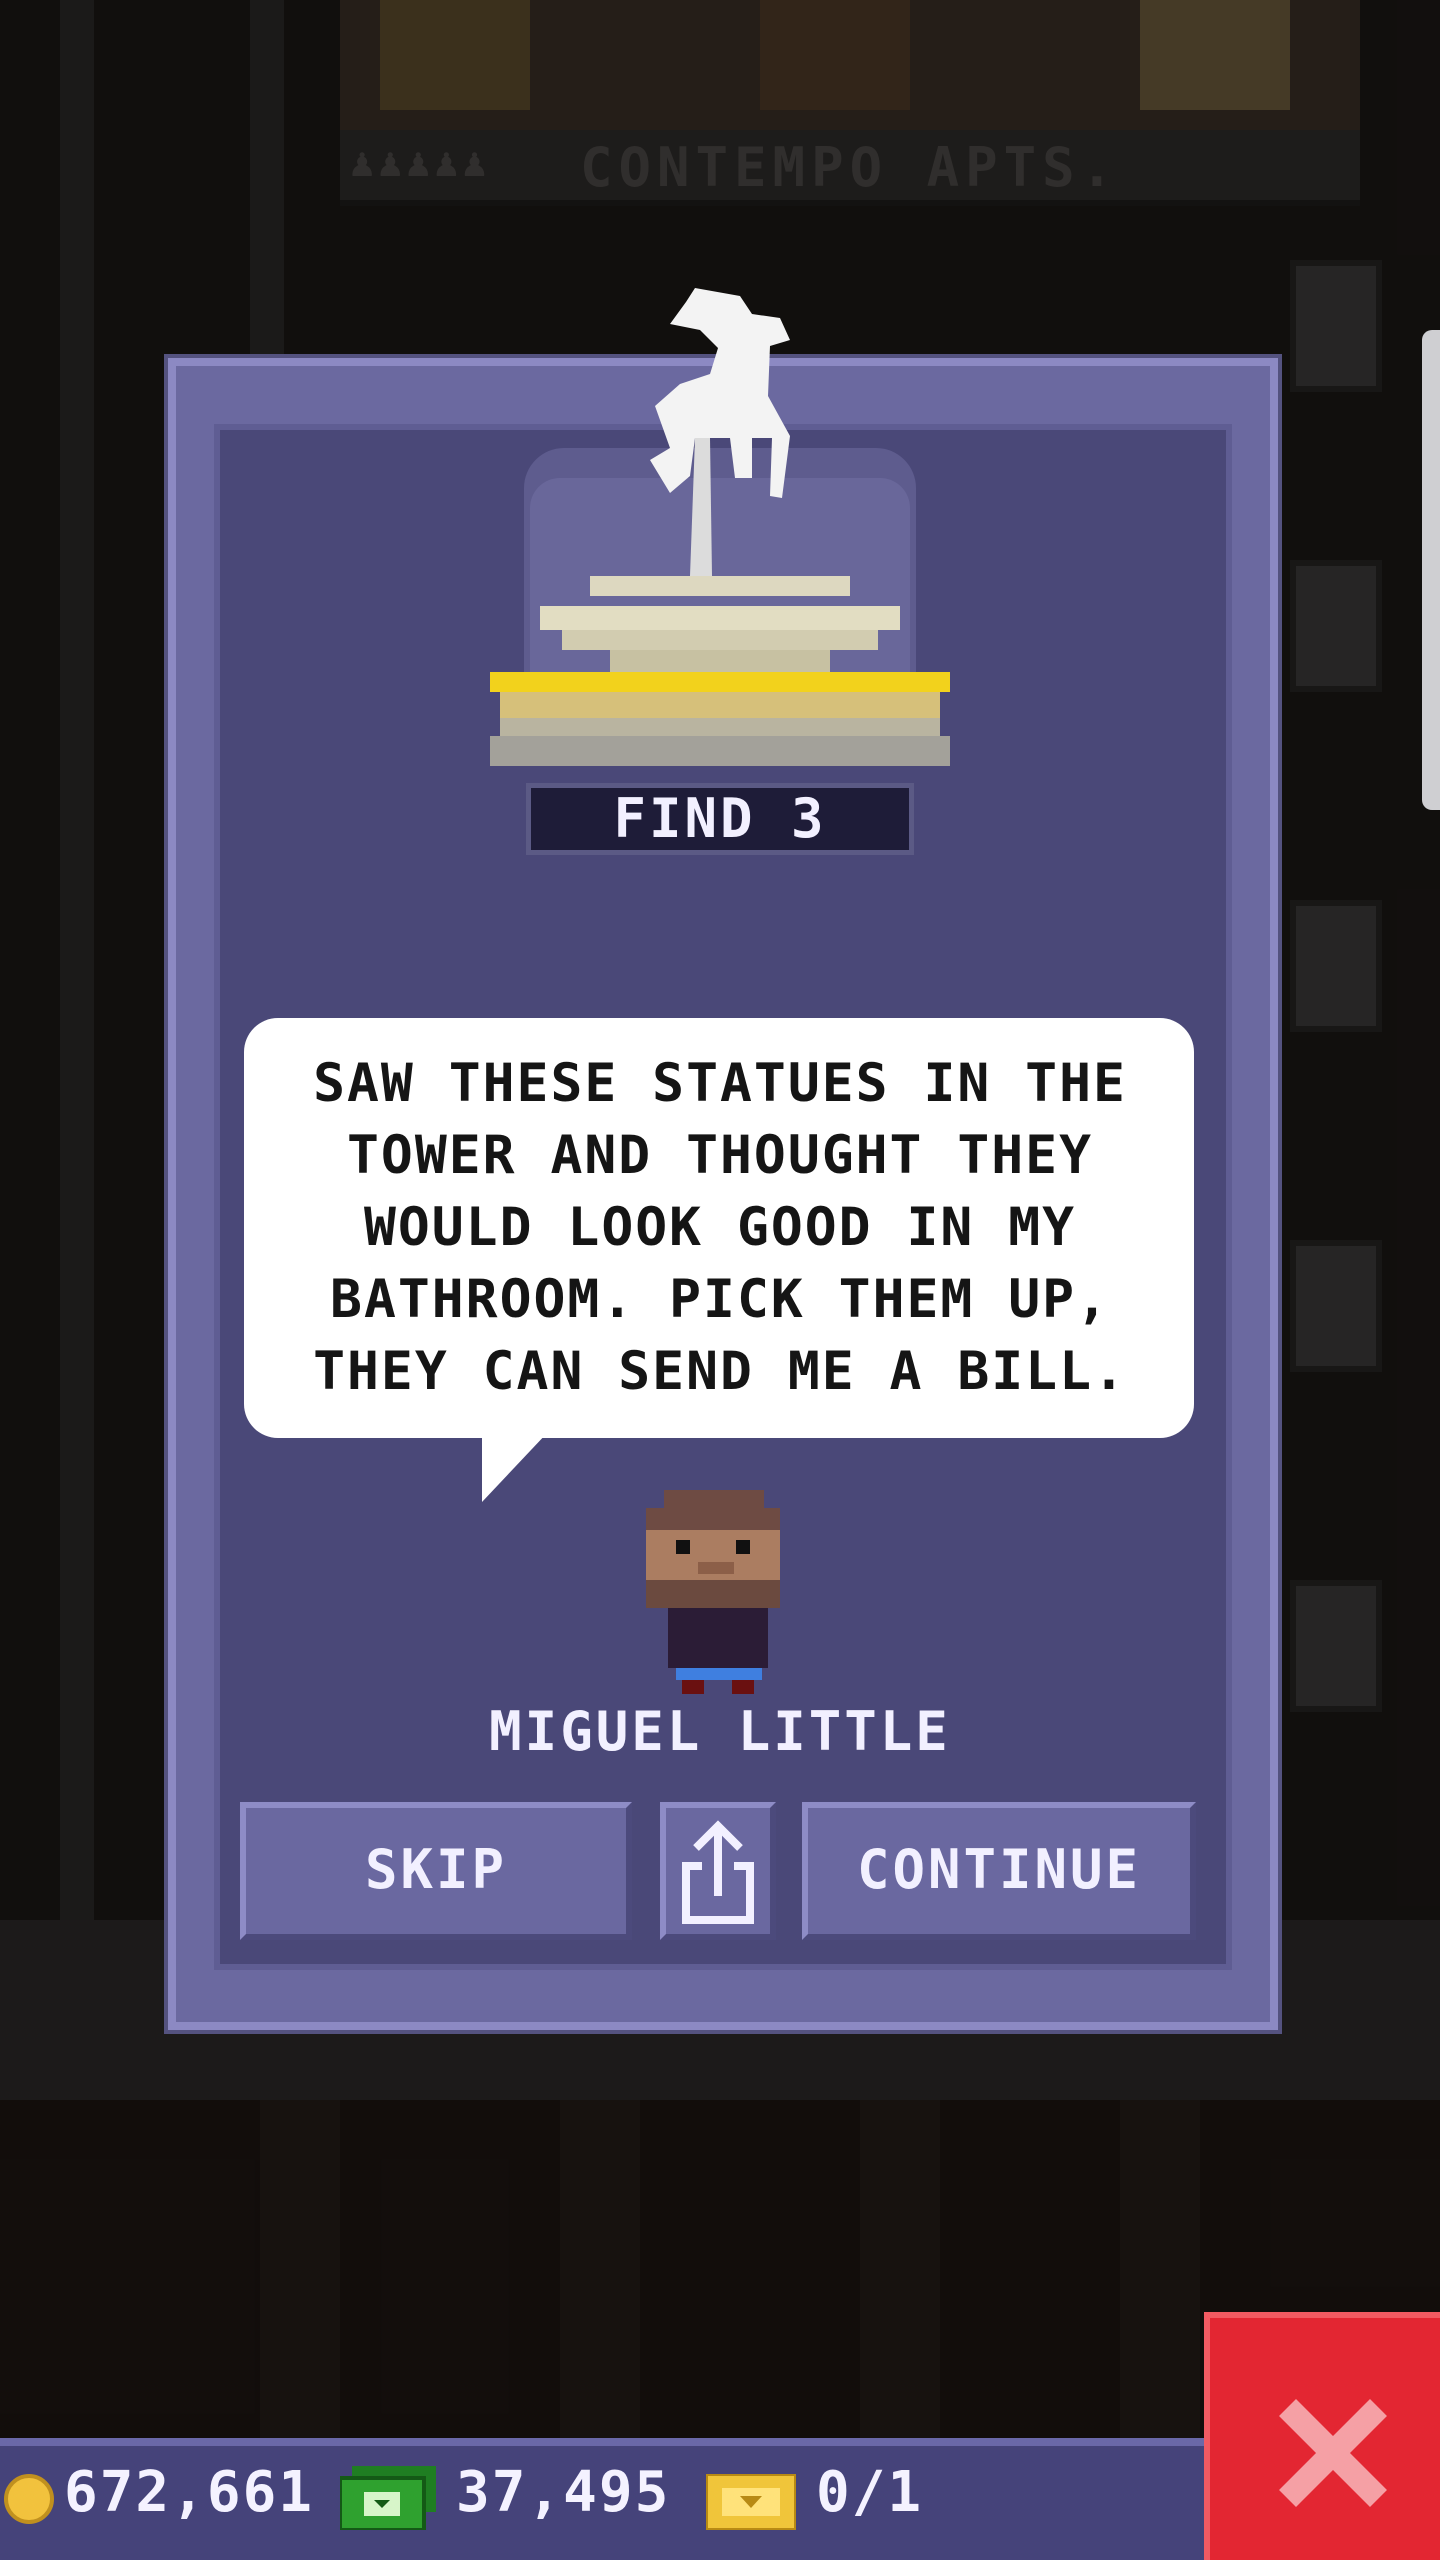 The width and height of the screenshot is (1440, 2560). What do you see at coordinates (515, 1467) in the screenshot?
I see `speech-bubble-tail` at bounding box center [515, 1467].